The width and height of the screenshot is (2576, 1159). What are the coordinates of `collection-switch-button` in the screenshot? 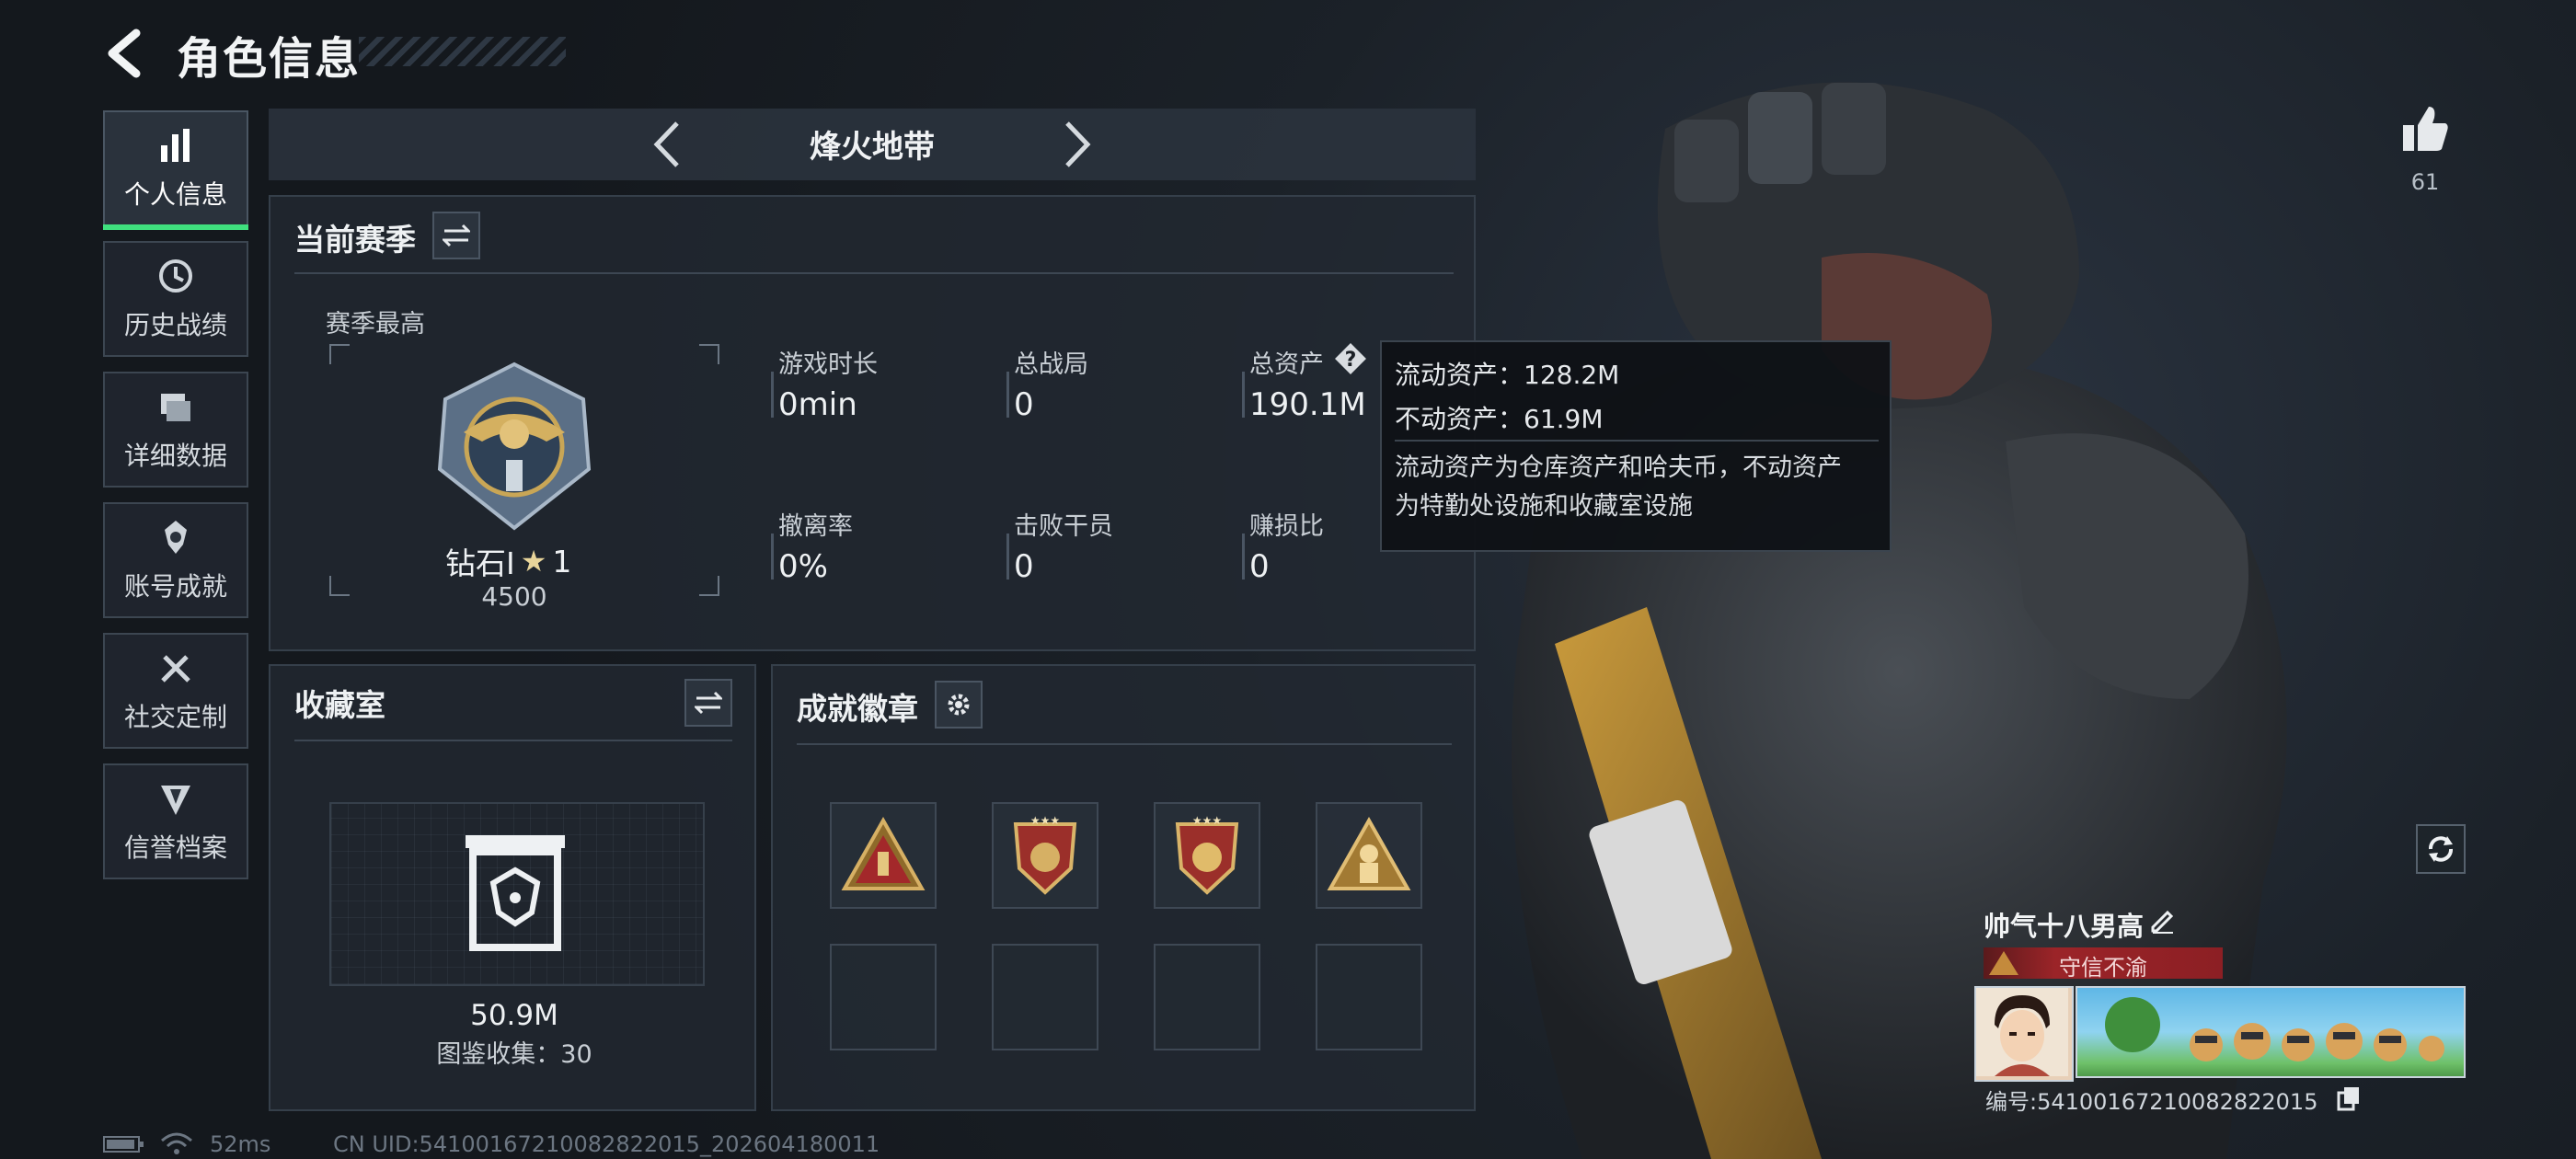 It's located at (708, 703).